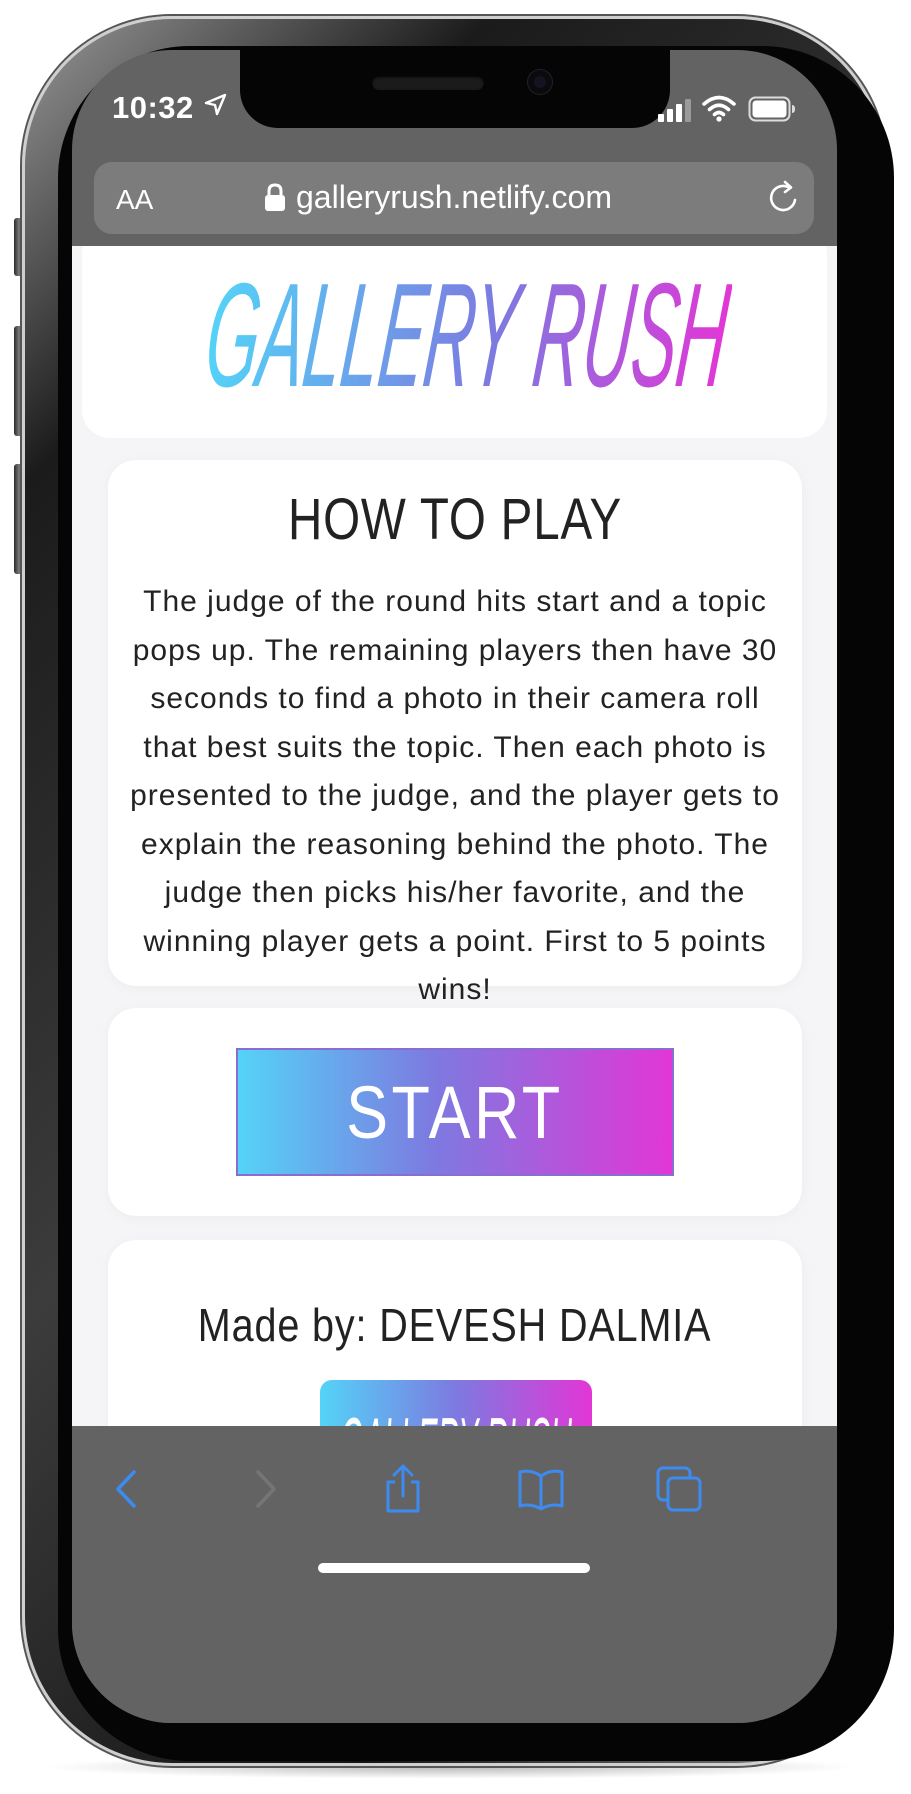  I want to click on text-size-label: AA, so click(135, 199).